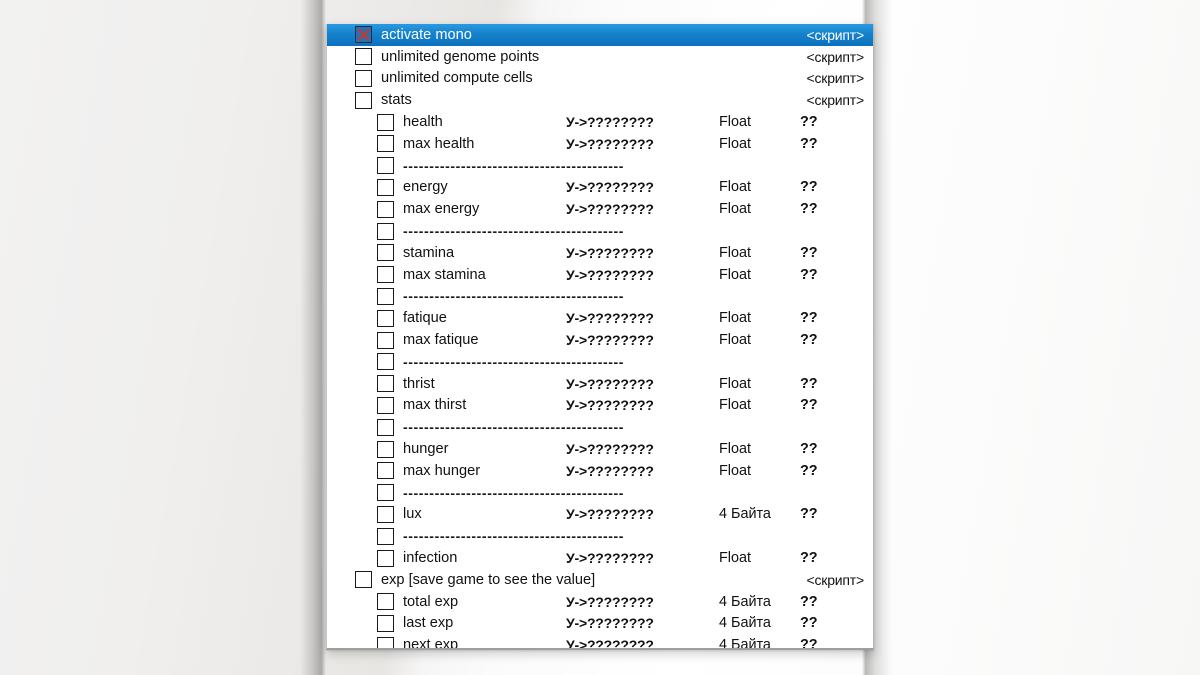 The width and height of the screenshot is (1200, 675). I want to click on table-row: stats <скрипт>, so click(600, 100).